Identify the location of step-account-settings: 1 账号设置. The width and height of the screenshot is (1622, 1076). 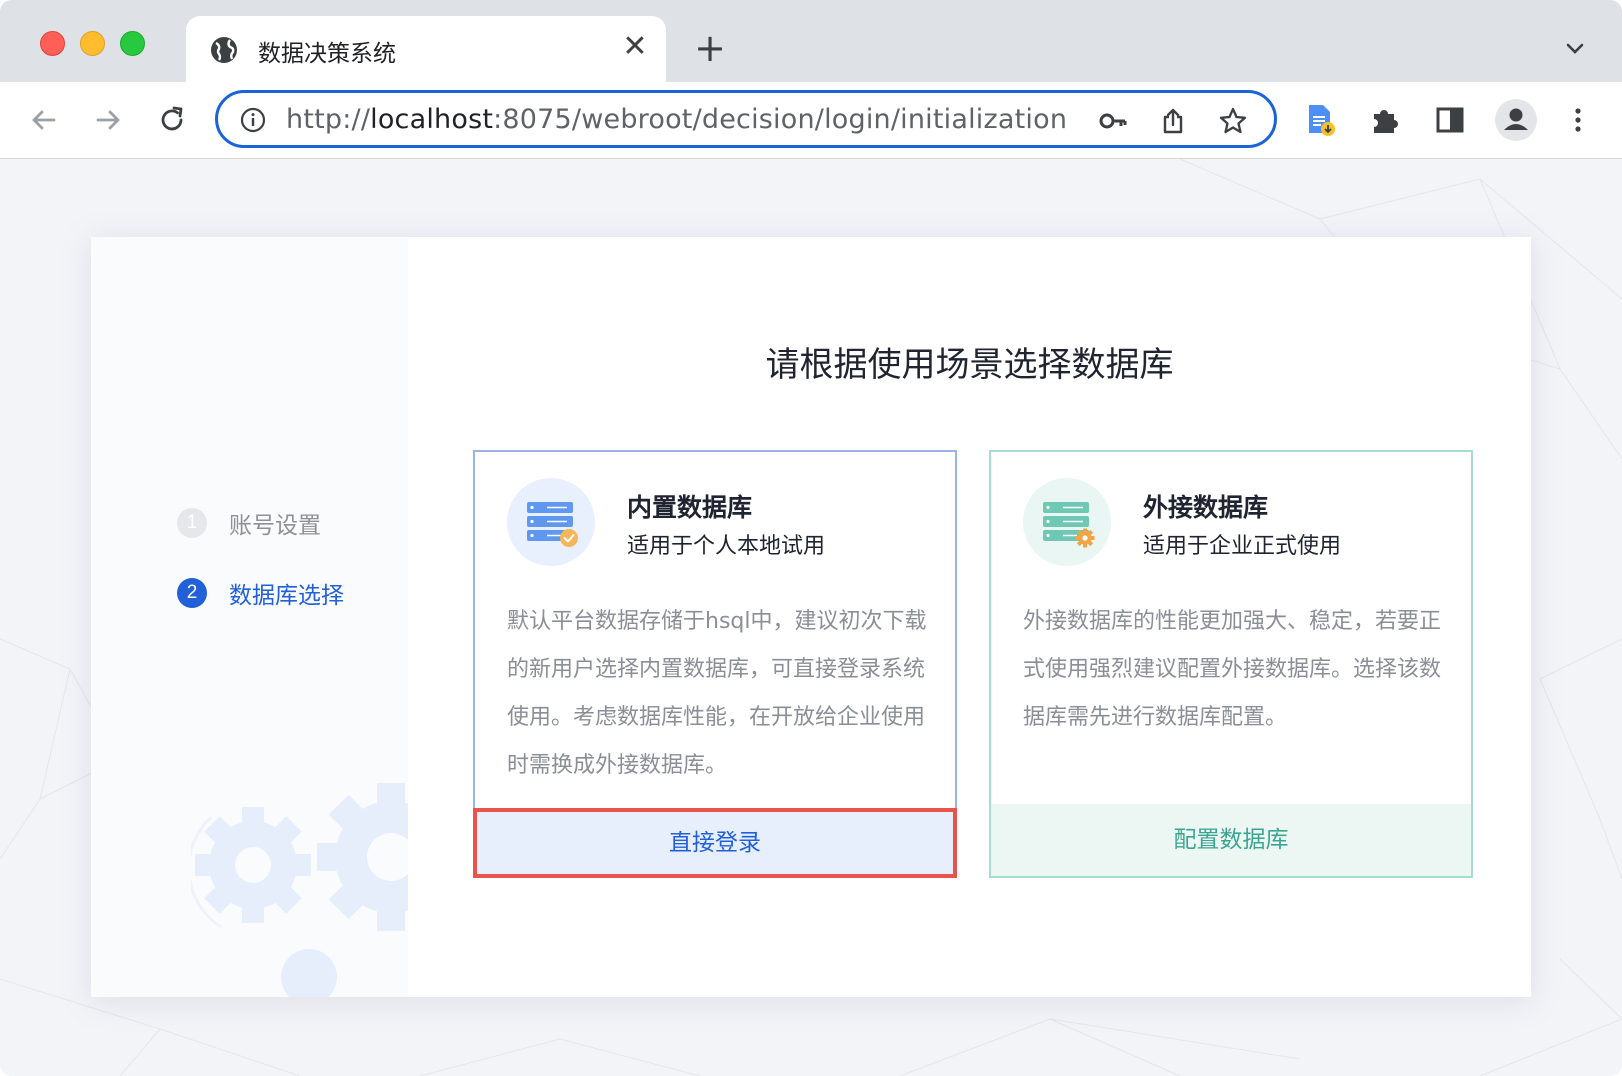
(249, 523).